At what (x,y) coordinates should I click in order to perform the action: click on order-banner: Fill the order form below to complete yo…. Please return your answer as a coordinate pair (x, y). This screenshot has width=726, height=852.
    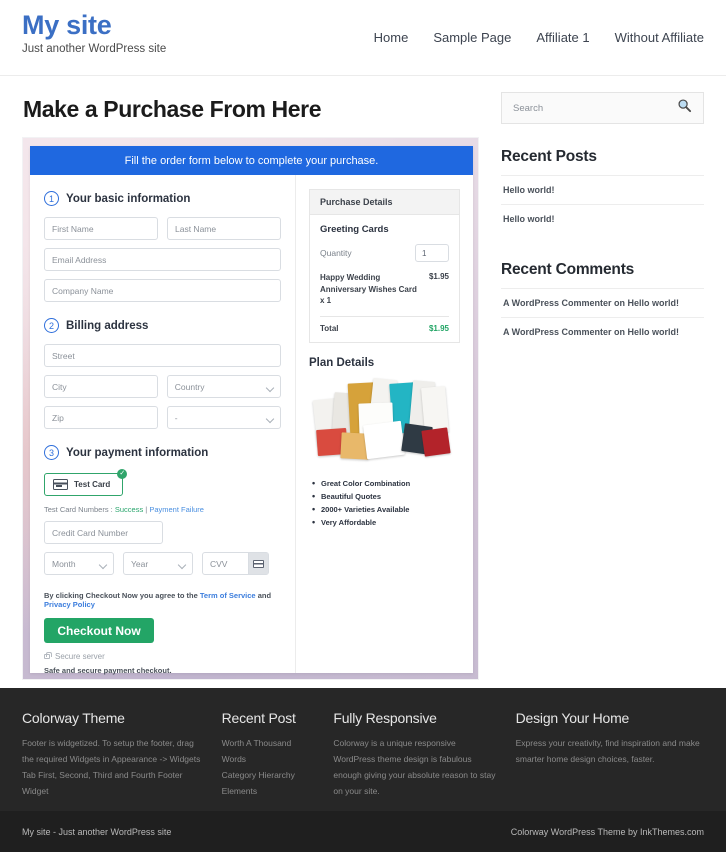
    Looking at the image, I should click on (251, 160).